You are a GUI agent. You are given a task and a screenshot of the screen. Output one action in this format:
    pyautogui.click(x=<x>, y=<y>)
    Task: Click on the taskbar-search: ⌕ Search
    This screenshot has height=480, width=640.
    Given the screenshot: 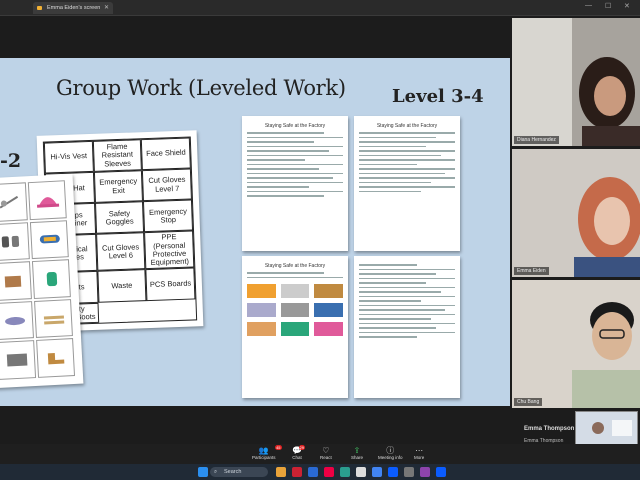 What is the action you would take?
    pyautogui.click(x=239, y=472)
    